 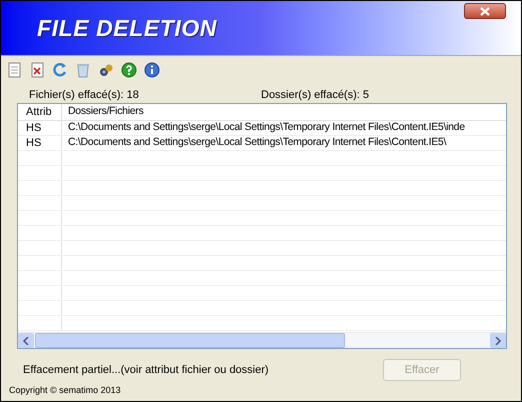 I want to click on table-cell-text: C:\Documents and Settings\serge\Local Settings\Temporary Internet Files\Content.IE5\inde, so click(x=266, y=128).